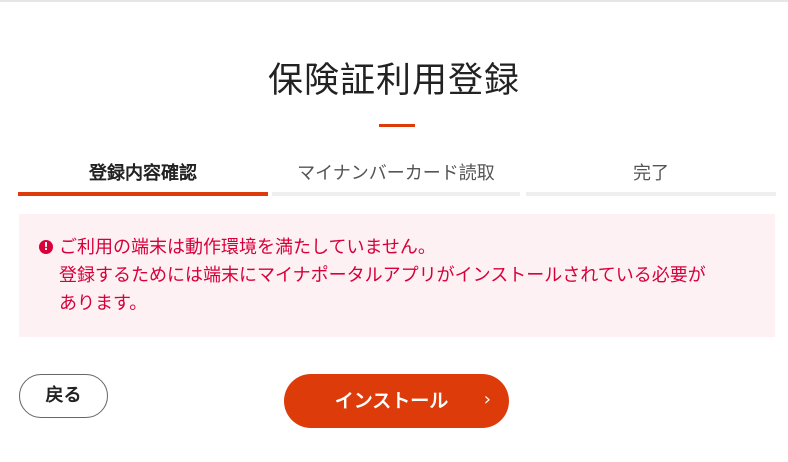 The height and width of the screenshot is (462, 788). Describe the element at coordinates (247, 247) in the screenshot. I see `alert-message-line: ご利用の端末は動作環境を満たしていません。` at that location.